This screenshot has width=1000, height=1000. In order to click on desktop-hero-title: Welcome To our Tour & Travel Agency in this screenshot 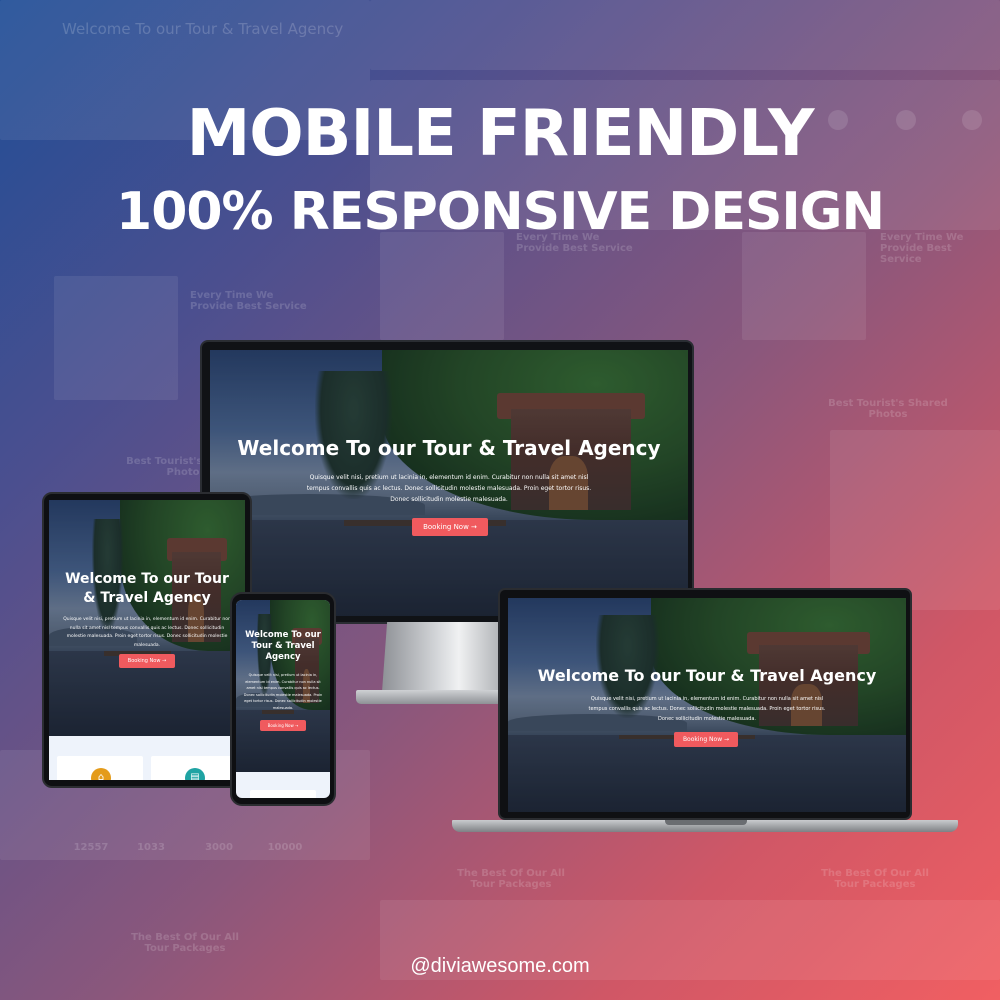, I will do `click(449, 448)`.